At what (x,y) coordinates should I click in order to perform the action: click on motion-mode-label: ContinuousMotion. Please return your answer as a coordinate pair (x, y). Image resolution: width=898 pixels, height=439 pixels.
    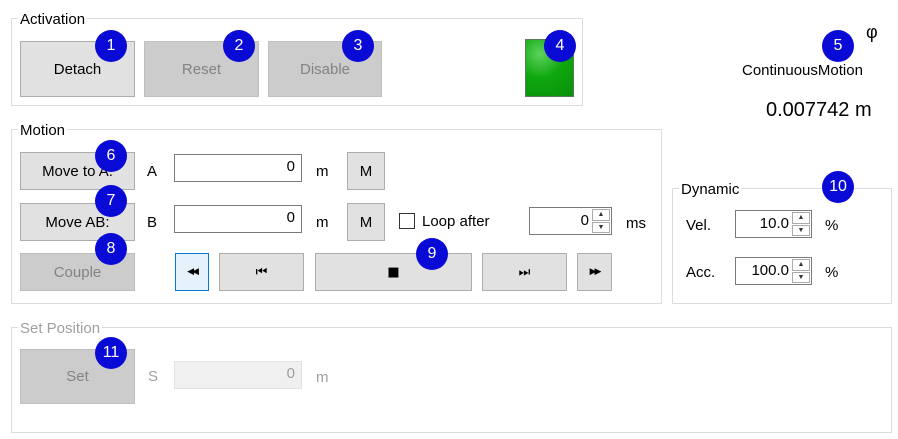
    Looking at the image, I should click on (802, 70).